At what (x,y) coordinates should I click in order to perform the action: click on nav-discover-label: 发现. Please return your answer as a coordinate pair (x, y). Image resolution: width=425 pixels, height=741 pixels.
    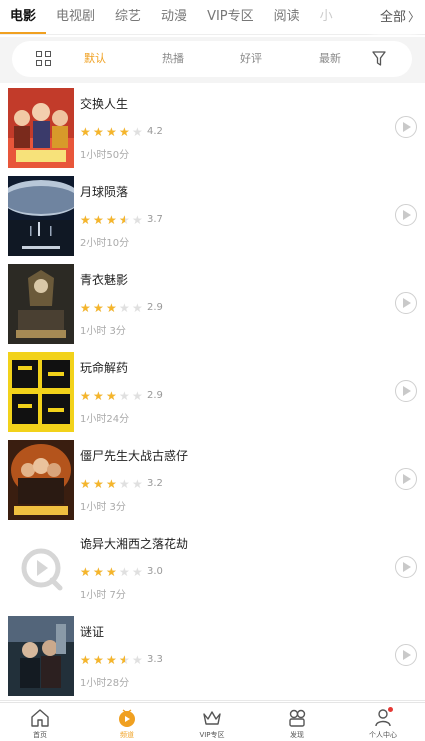
    Looking at the image, I should click on (297, 735).